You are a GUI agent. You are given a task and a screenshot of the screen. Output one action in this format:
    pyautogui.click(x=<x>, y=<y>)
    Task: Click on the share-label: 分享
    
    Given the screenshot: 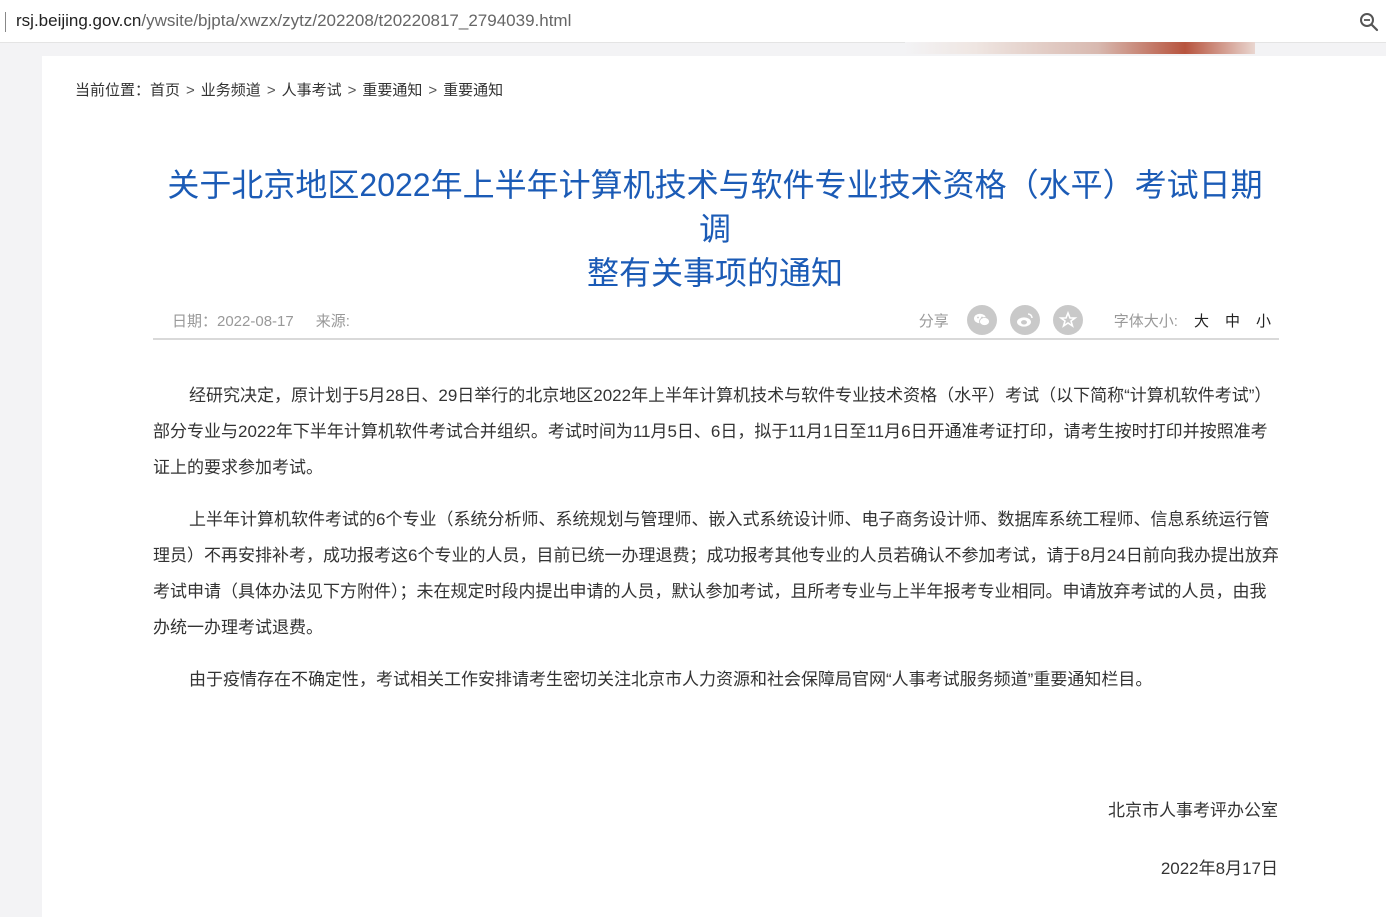 What is the action you would take?
    pyautogui.click(x=933, y=321)
    